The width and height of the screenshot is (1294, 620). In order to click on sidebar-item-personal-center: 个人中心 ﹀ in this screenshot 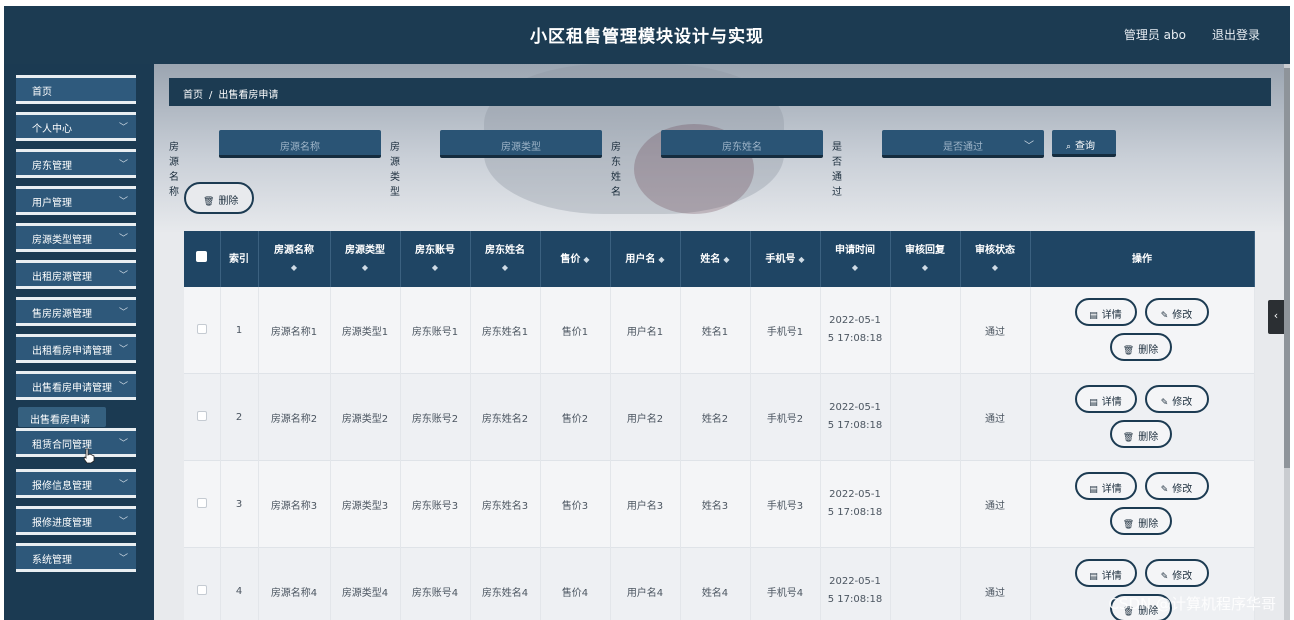, I will do `click(76, 126)`.